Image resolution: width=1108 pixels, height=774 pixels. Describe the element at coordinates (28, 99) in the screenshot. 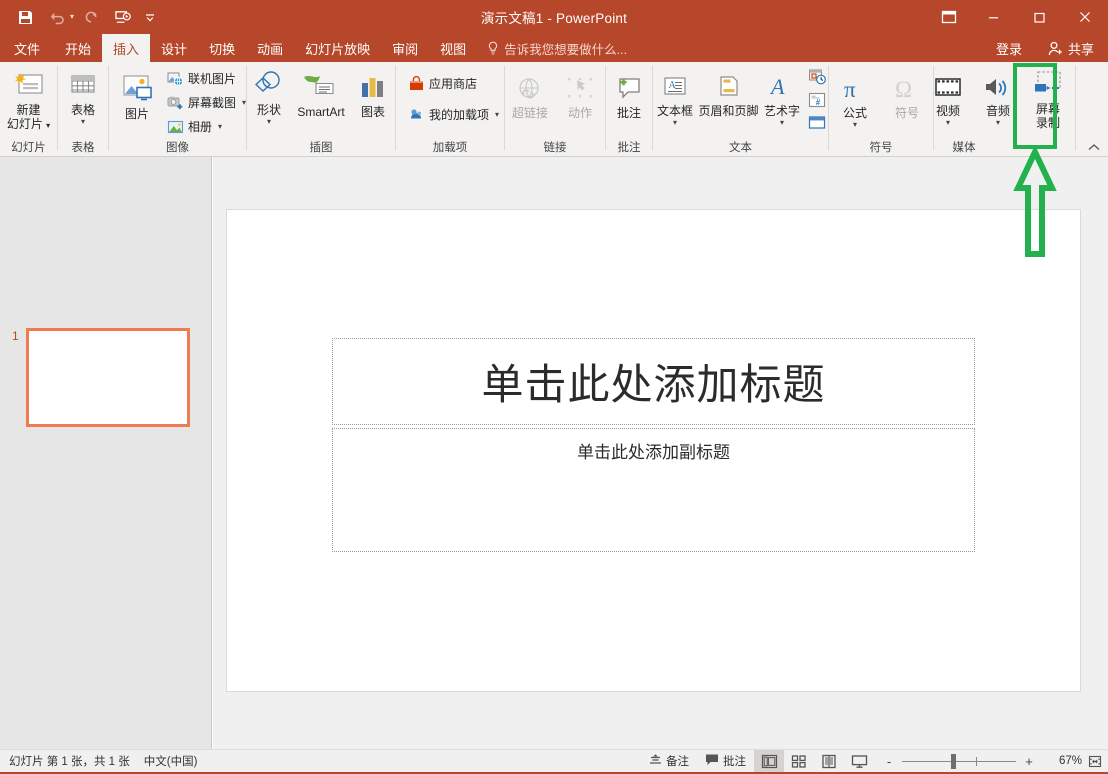

I see `new-slide-button: 新建 幻灯片 ▾` at that location.